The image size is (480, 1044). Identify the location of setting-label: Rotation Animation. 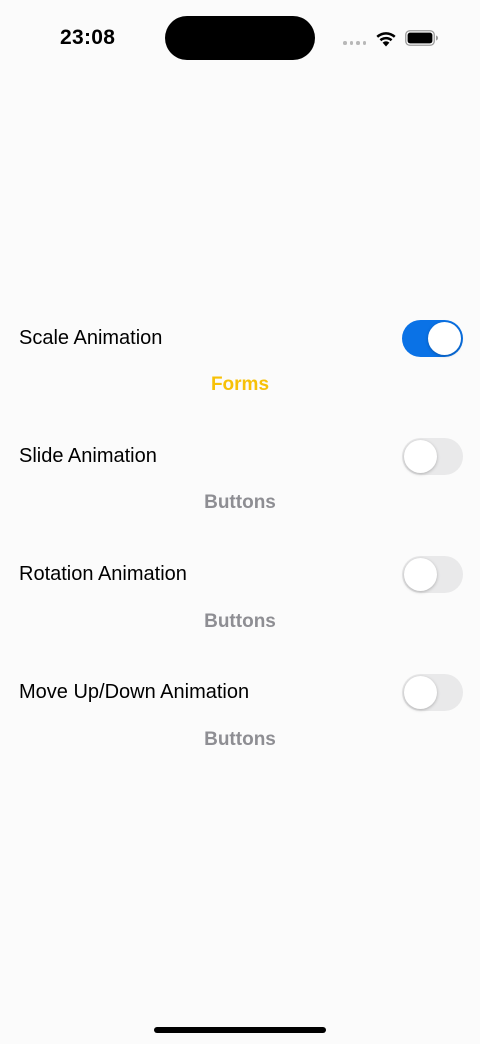
(103, 574).